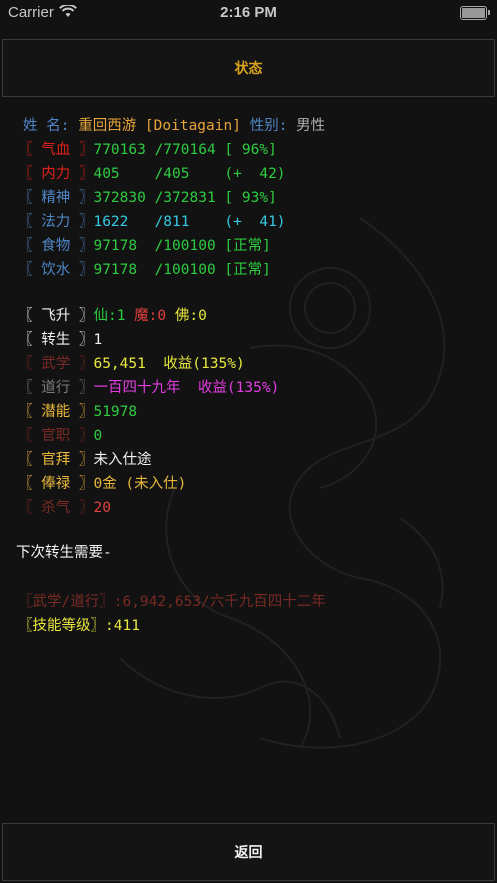  What do you see at coordinates (115, 412) in the screenshot?
I see `potential-value: 51978` at bounding box center [115, 412].